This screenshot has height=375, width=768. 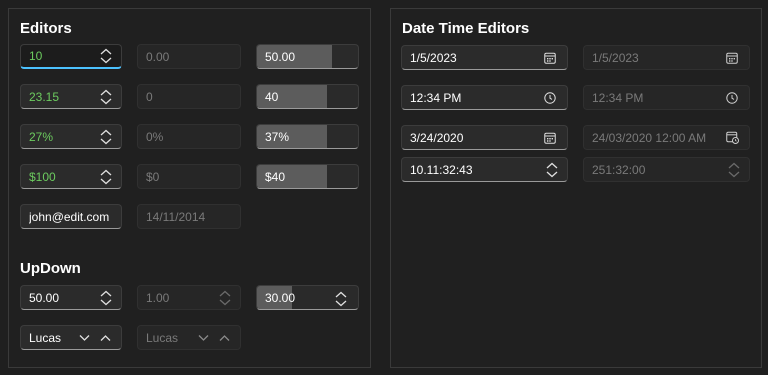 I want to click on percent-editor-disabled: 0%, so click(x=189, y=136).